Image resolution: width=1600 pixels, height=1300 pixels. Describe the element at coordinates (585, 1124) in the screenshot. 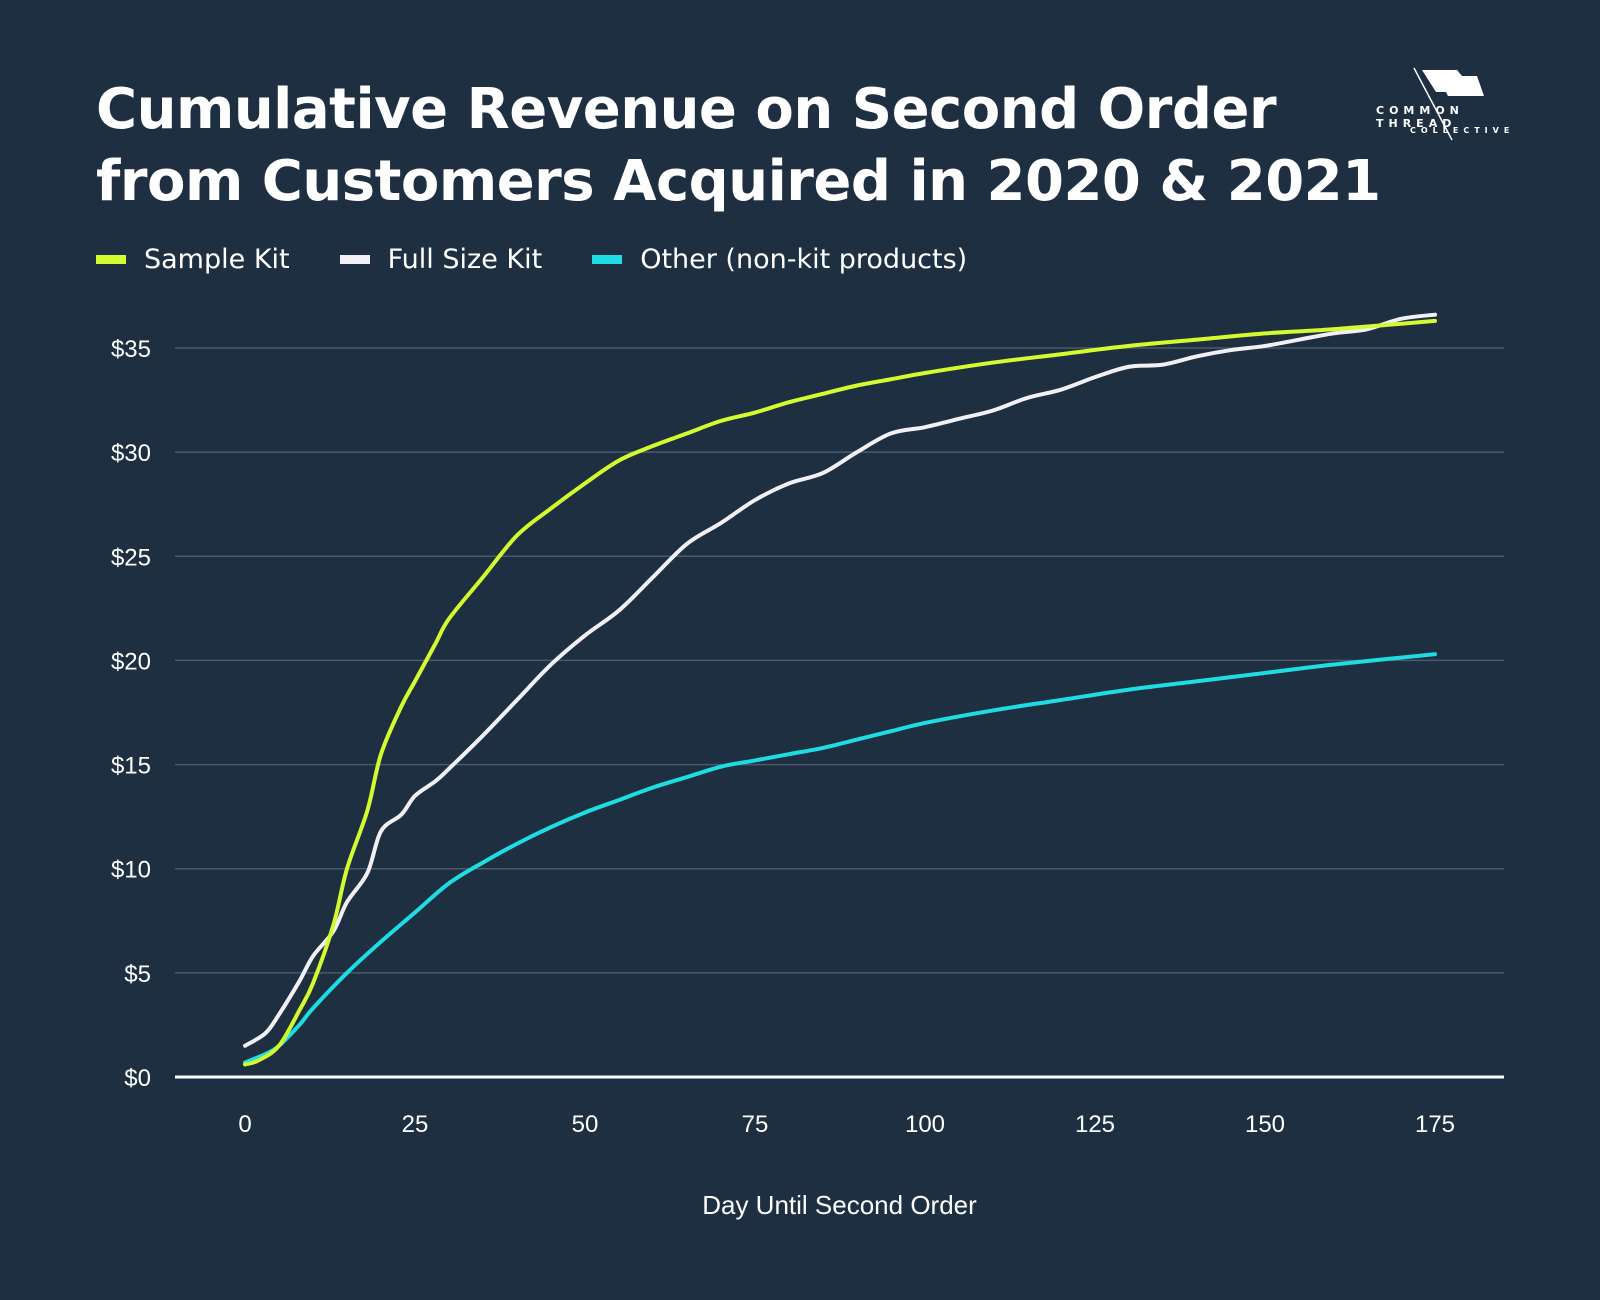

I see `x-tick-label: 50` at that location.